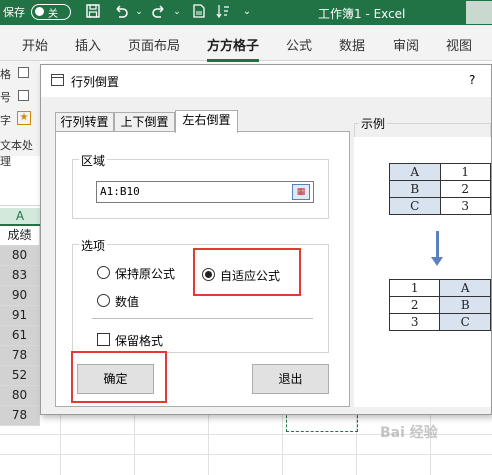  I want to click on toggle-knob, so click(39, 11).